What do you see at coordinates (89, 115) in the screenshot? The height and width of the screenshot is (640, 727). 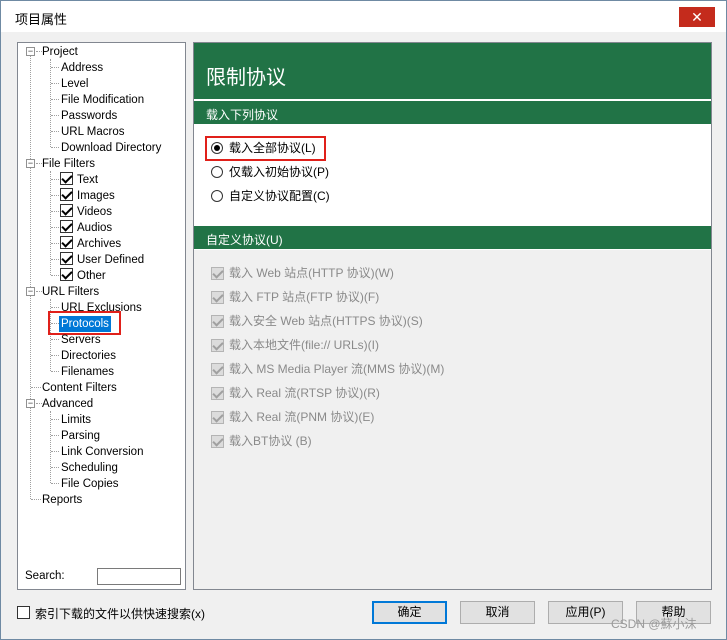 I see `tree-item-passwords: Passwords` at bounding box center [89, 115].